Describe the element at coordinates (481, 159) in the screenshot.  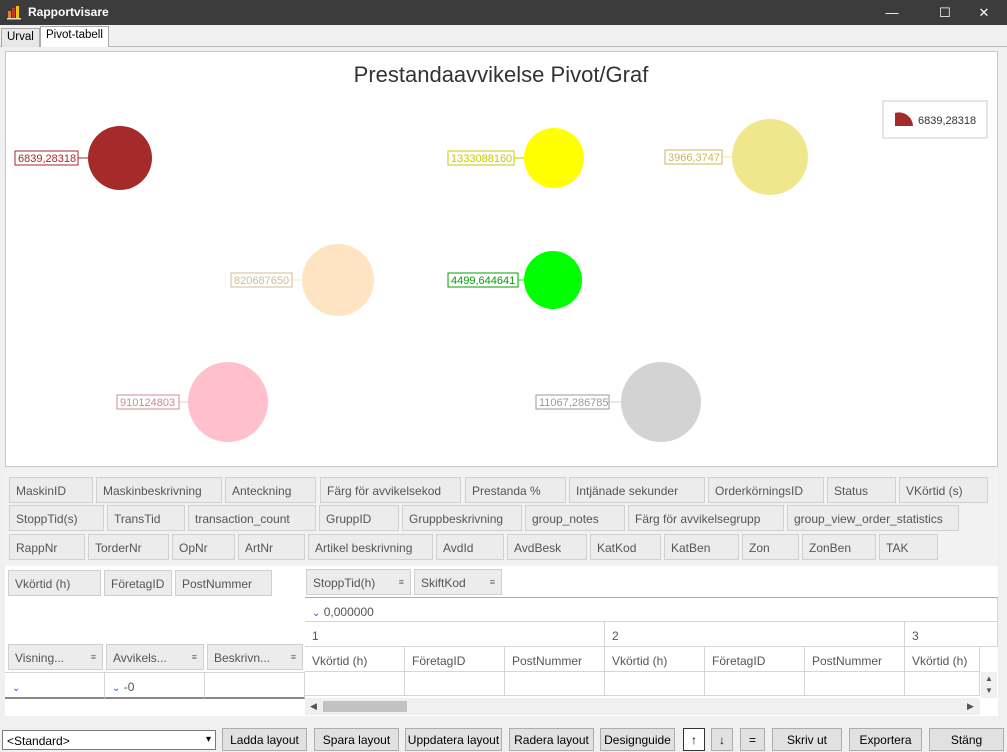
I see `data-label: 1333088160` at that location.